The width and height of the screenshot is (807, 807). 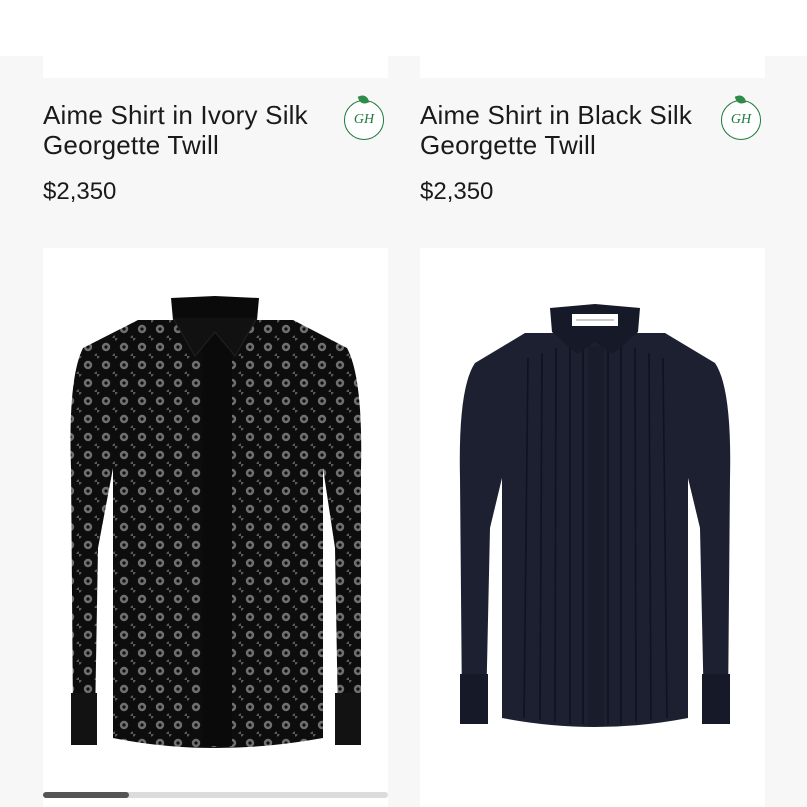 What do you see at coordinates (188, 130) in the screenshot?
I see `product-title: Aime Shirt in Ivory Silk Georgette Twill` at bounding box center [188, 130].